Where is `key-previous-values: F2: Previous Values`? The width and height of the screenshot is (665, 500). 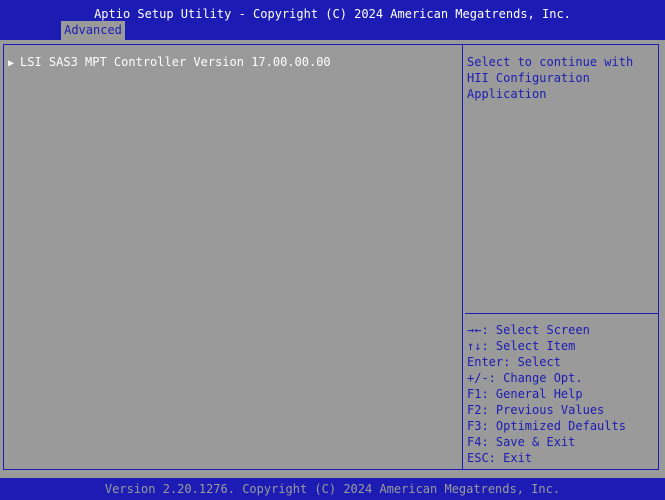 key-previous-values: F2: Previous Values is located at coordinates (536, 410).